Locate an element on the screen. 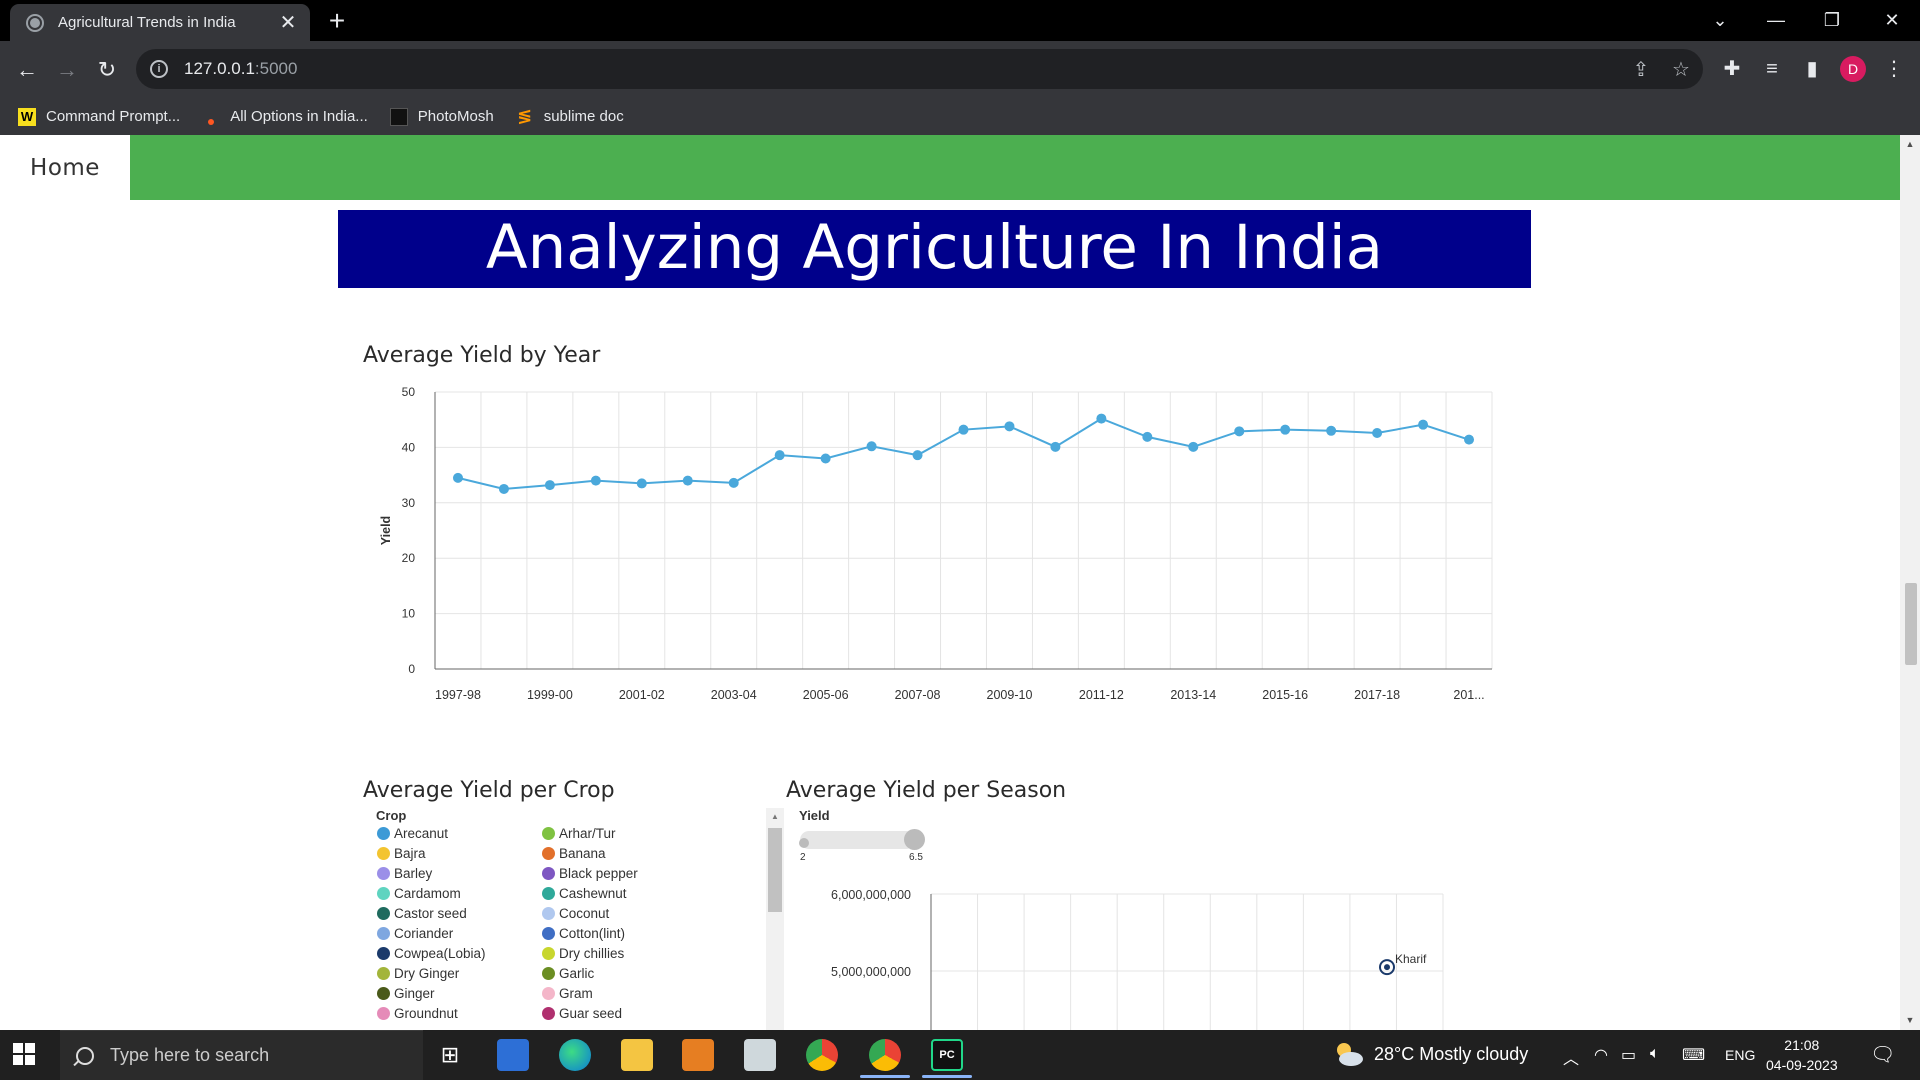  legend-label: Gram is located at coordinates (576, 993).